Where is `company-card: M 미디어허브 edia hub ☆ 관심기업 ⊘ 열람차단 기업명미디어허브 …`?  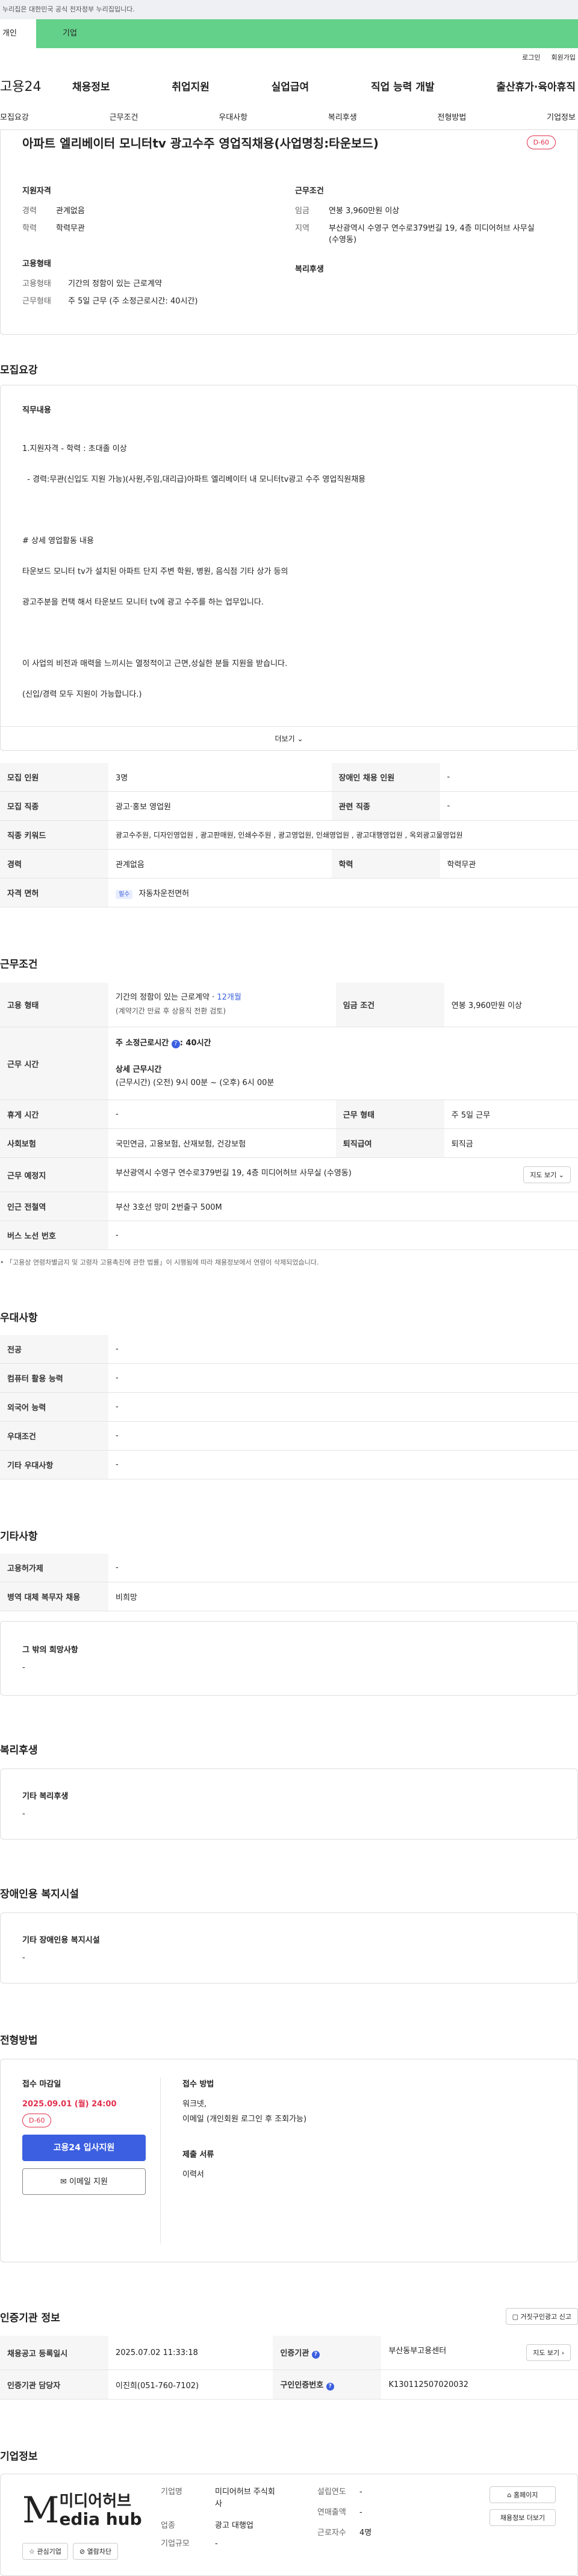
company-card: M 미디어허브 edia hub ☆ 관심기업 ⊘ 열람차단 기업명미디어허브 … is located at coordinates (289, 2525).